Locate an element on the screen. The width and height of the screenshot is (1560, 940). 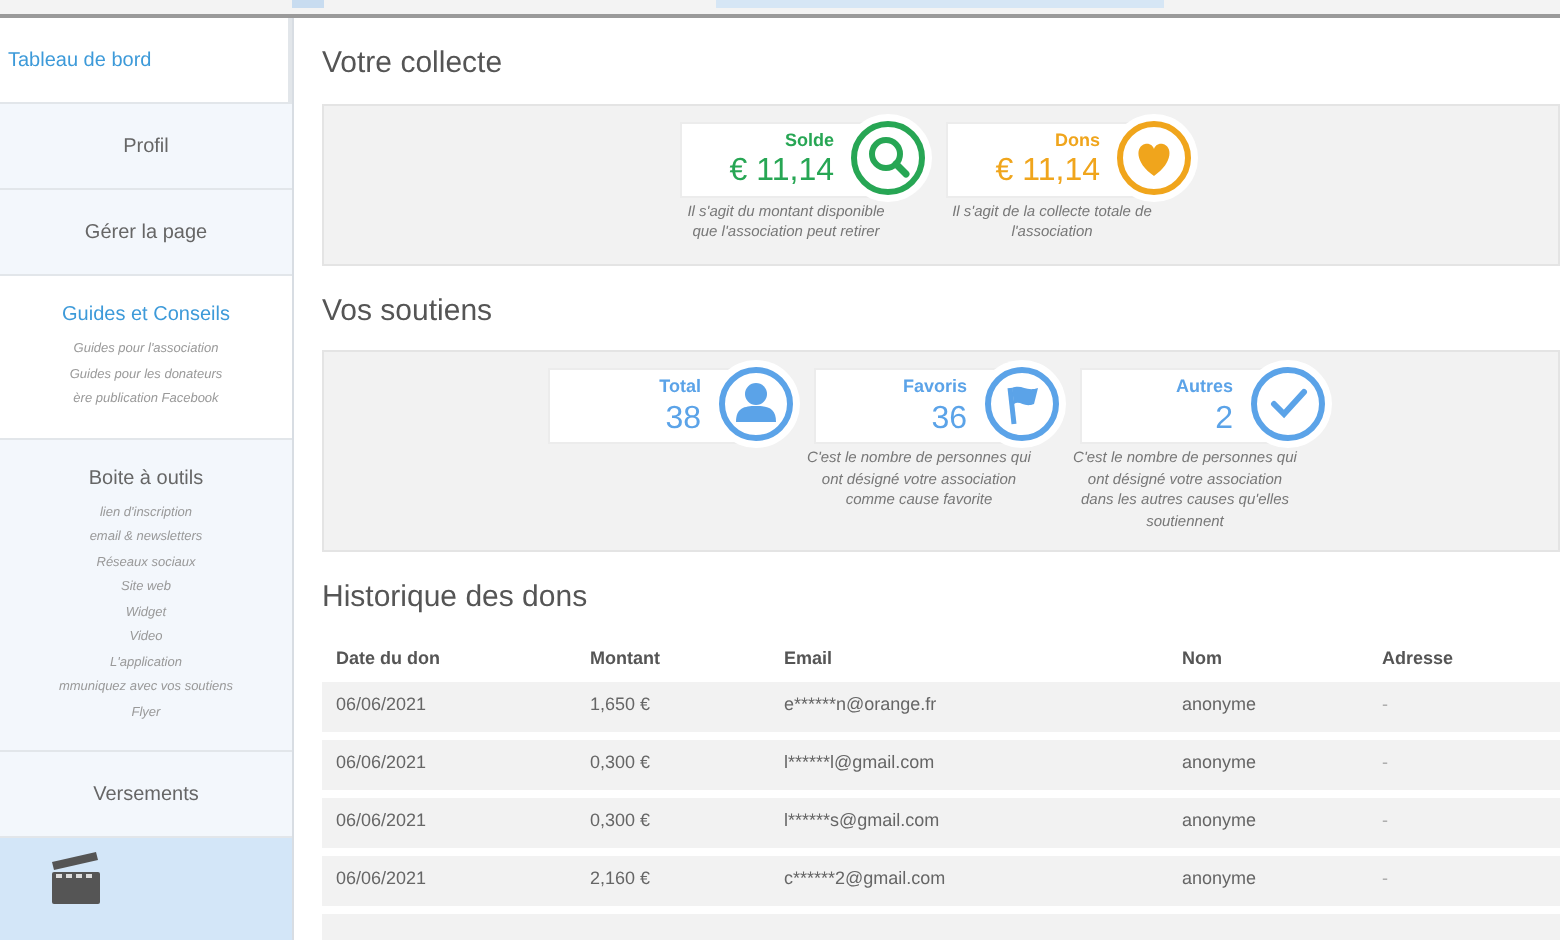
section-title: Vos soutiens is located at coordinates (408, 311).